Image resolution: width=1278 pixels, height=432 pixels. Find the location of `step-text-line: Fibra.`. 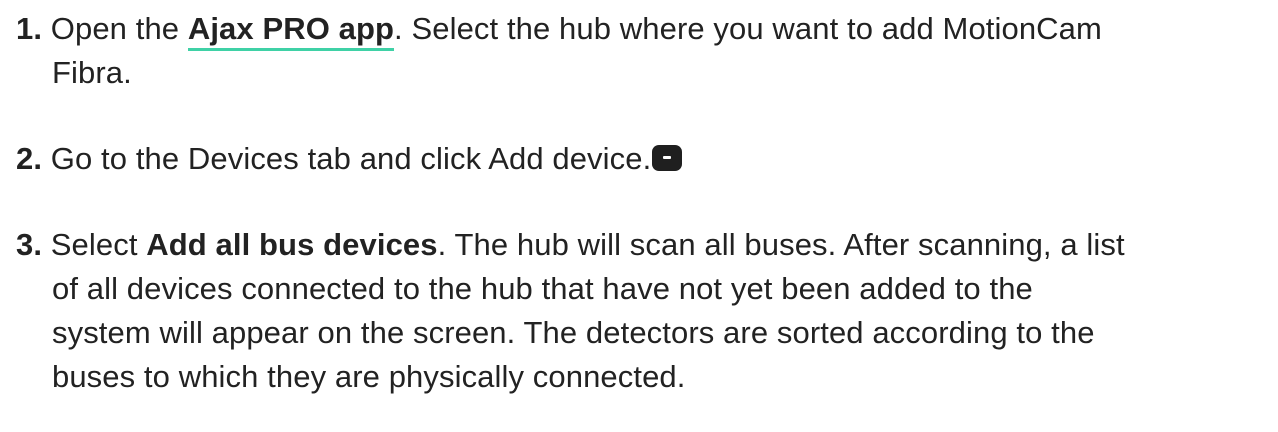

step-text-line: Fibra. is located at coordinates (92, 72).